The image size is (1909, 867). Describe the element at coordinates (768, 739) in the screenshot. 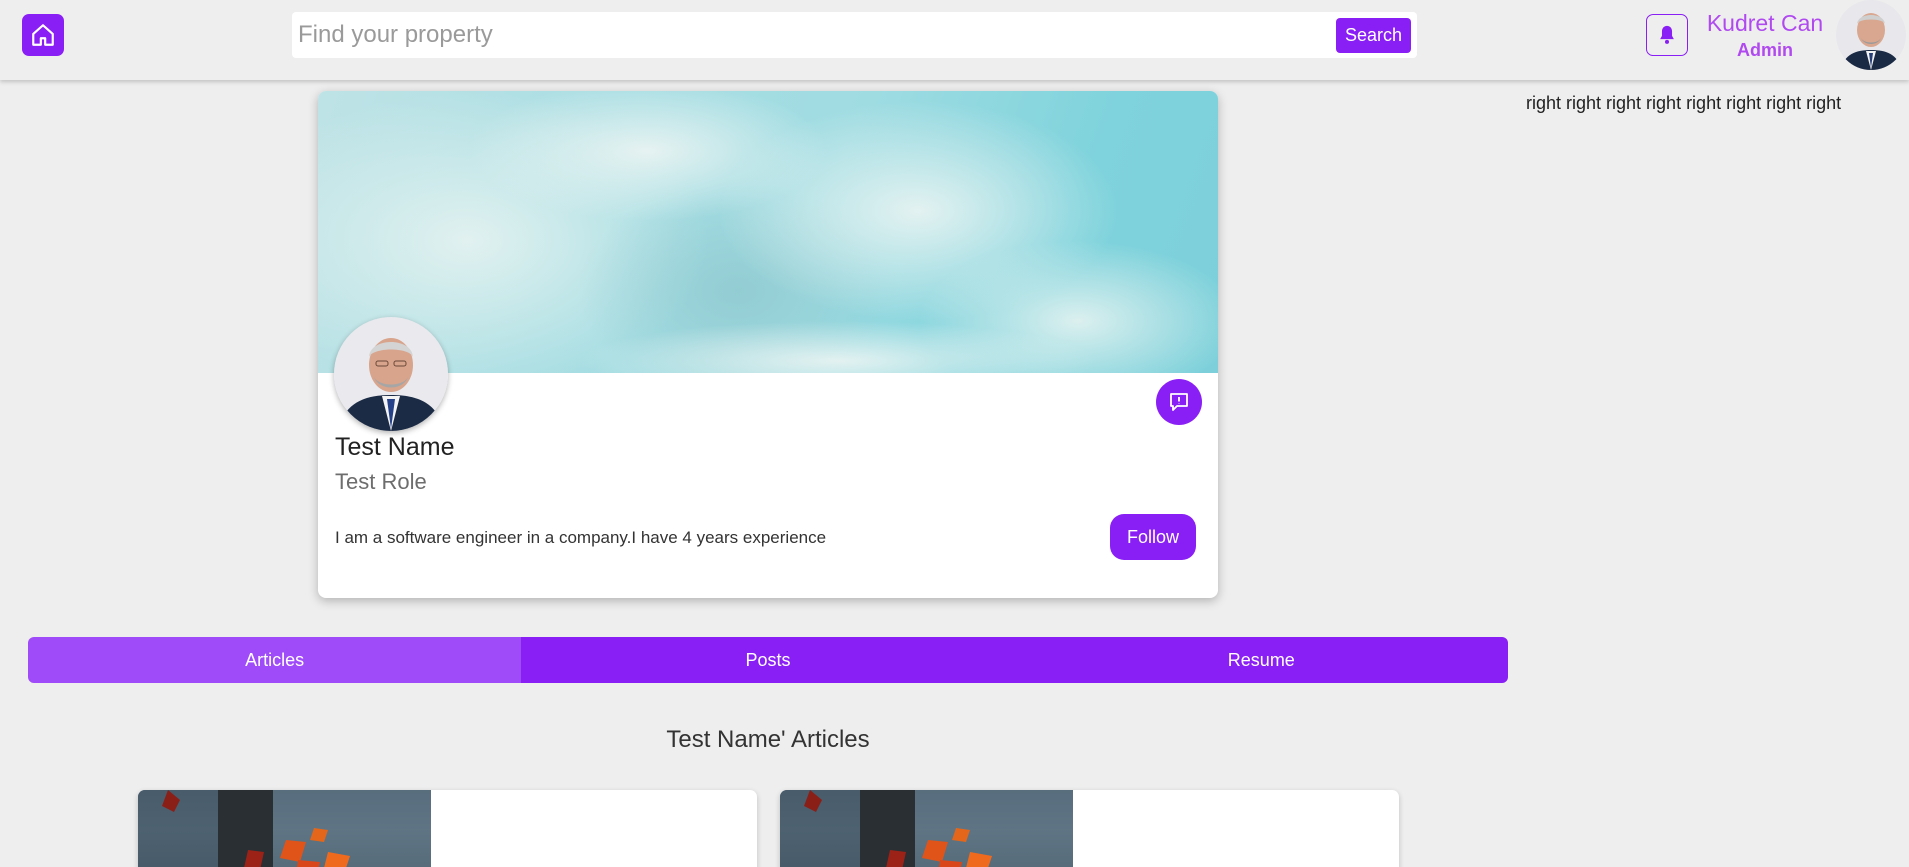

I see `articles-section-title: Test Name' Articles` at that location.